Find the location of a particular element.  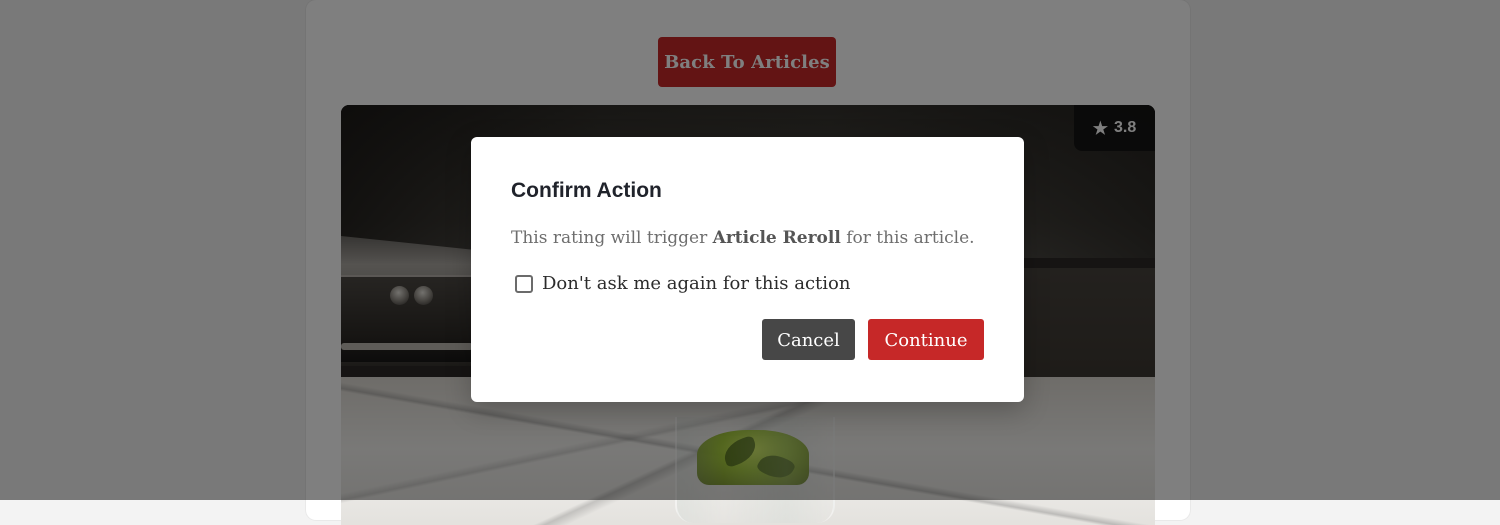

dont-ask-again-checkbox is located at coordinates (524, 284).